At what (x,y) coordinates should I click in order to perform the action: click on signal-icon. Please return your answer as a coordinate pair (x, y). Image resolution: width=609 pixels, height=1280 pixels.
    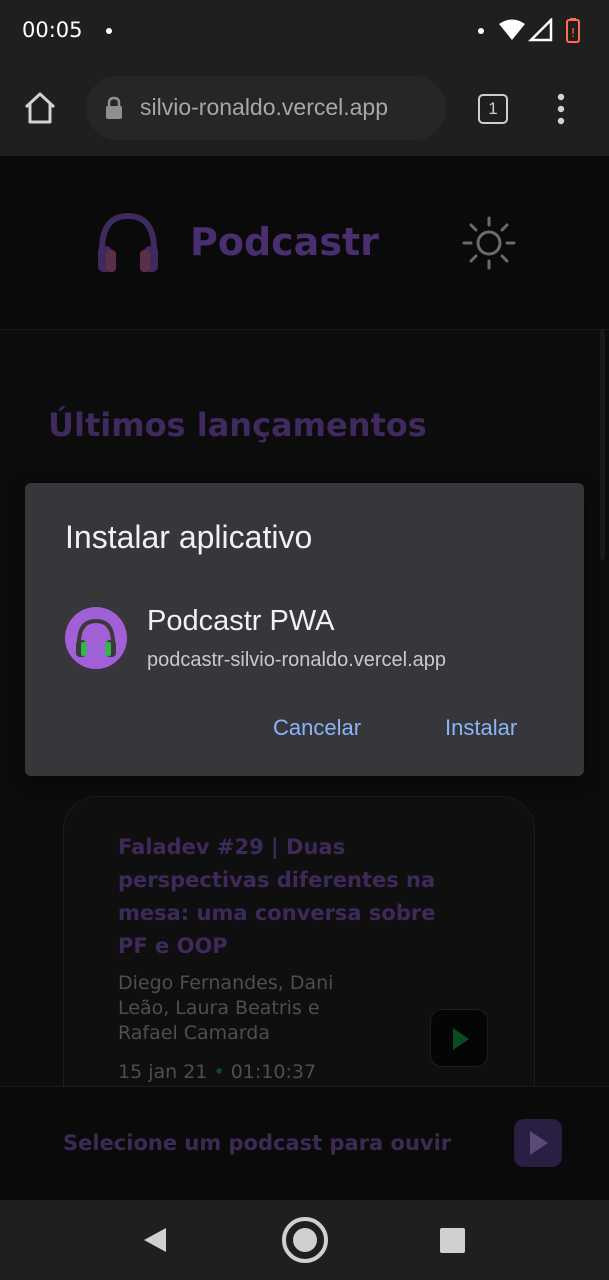
    Looking at the image, I should click on (540, 30).